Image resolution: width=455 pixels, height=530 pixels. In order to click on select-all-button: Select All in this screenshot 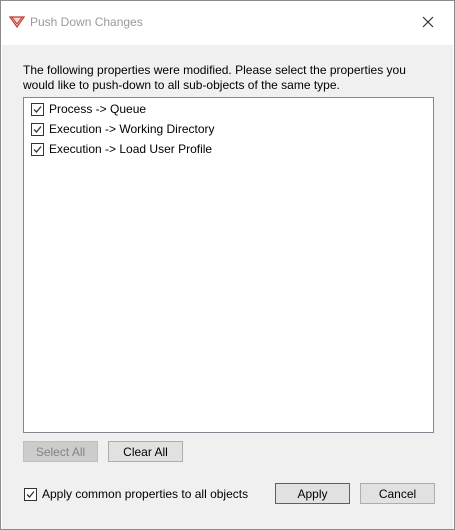, I will do `click(60, 451)`.